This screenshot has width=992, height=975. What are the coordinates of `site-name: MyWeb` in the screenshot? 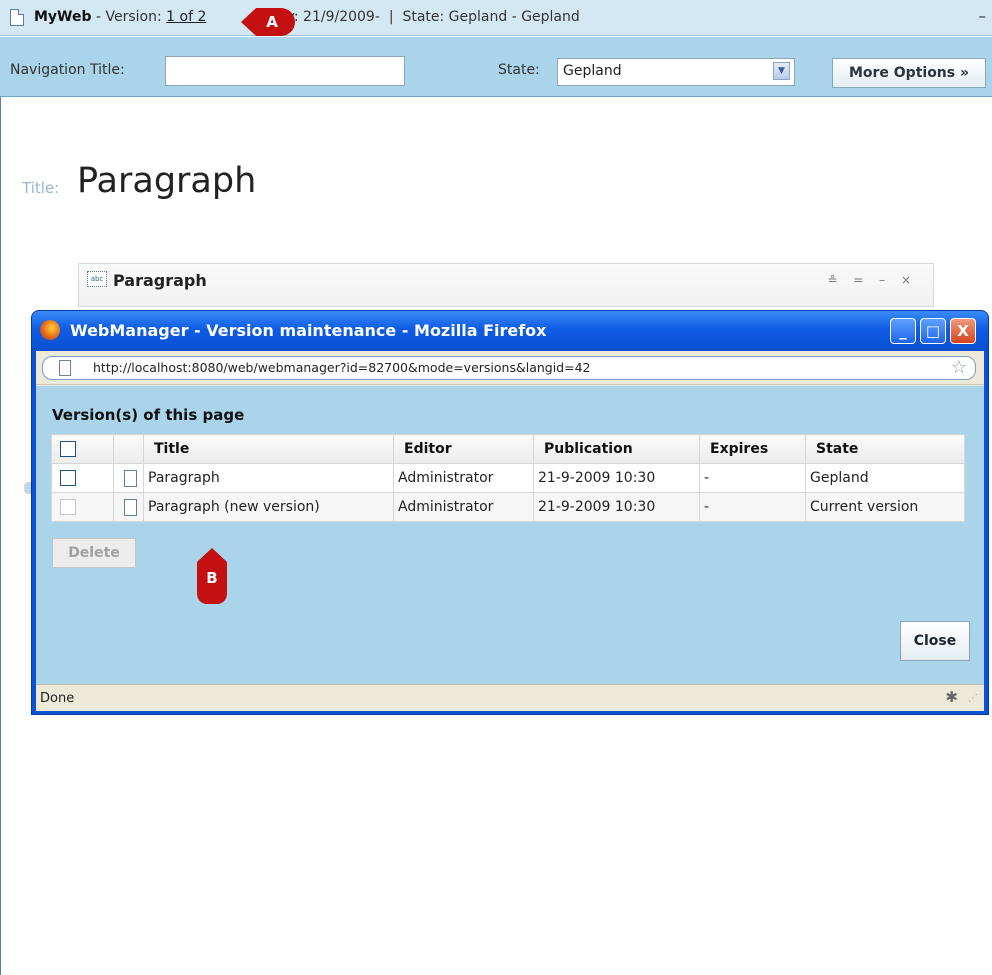 It's located at (63, 17).